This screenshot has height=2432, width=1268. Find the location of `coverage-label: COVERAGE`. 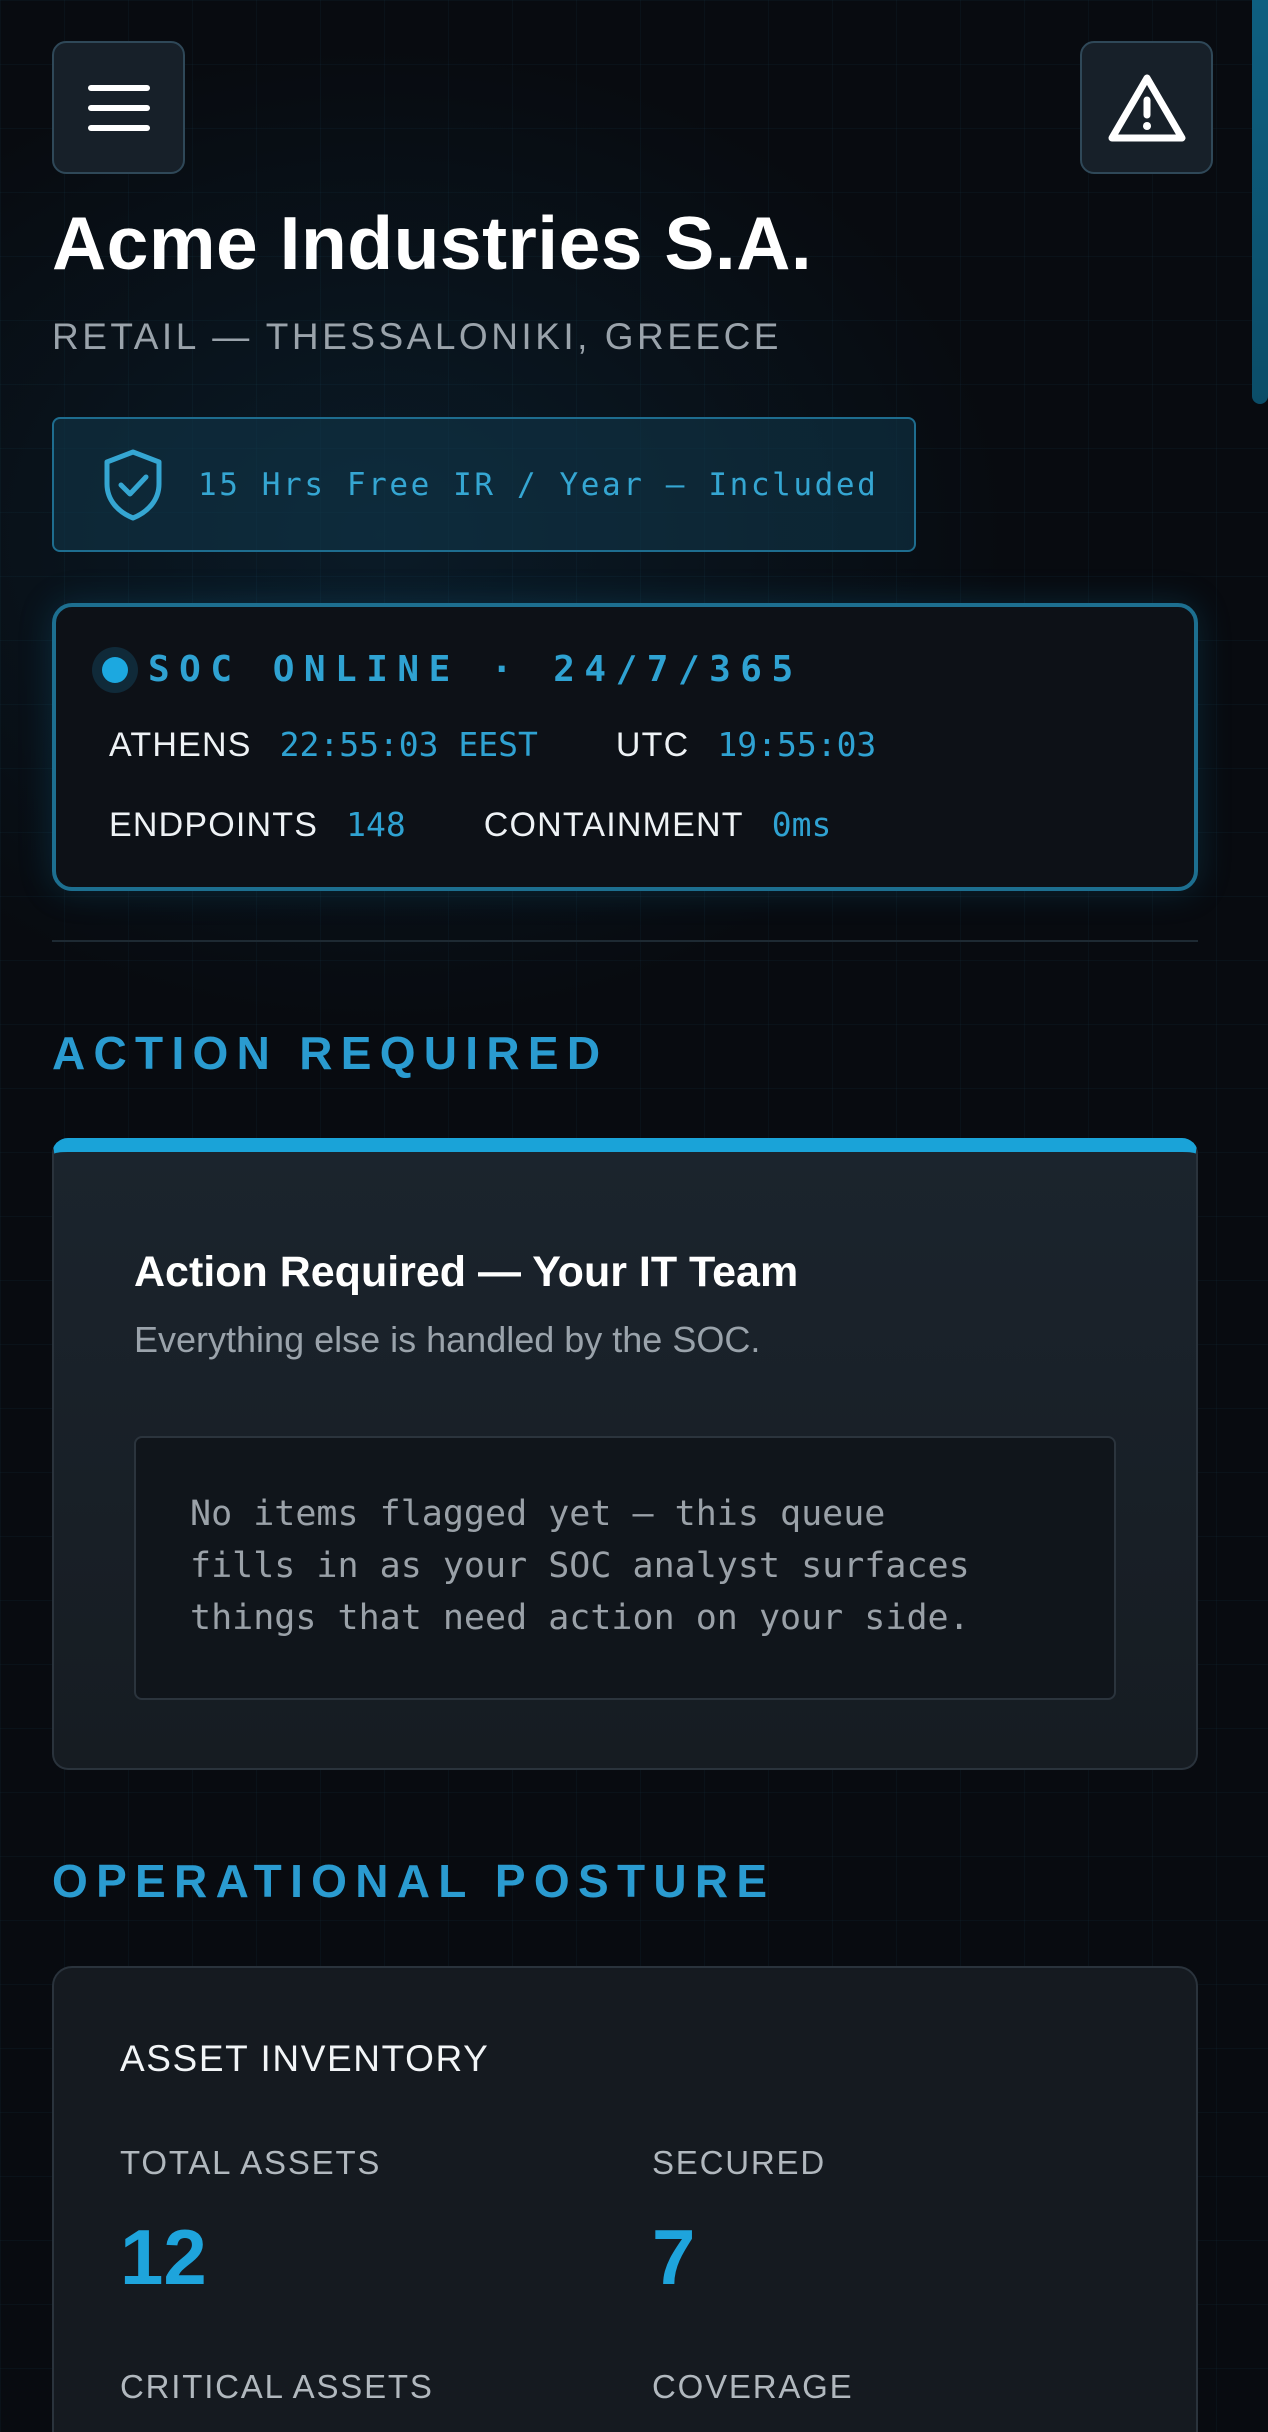

coverage-label: COVERAGE is located at coordinates (753, 2386).